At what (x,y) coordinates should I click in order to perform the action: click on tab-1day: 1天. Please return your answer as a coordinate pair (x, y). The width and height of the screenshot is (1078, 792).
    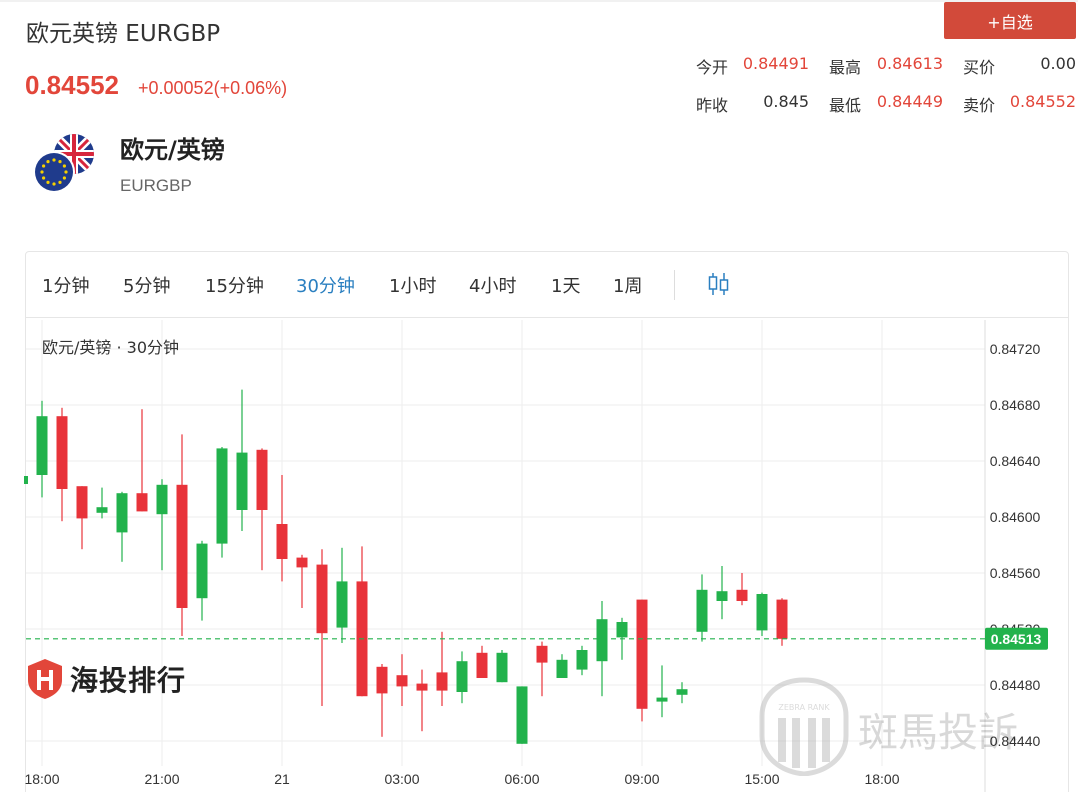
    Looking at the image, I should click on (565, 285).